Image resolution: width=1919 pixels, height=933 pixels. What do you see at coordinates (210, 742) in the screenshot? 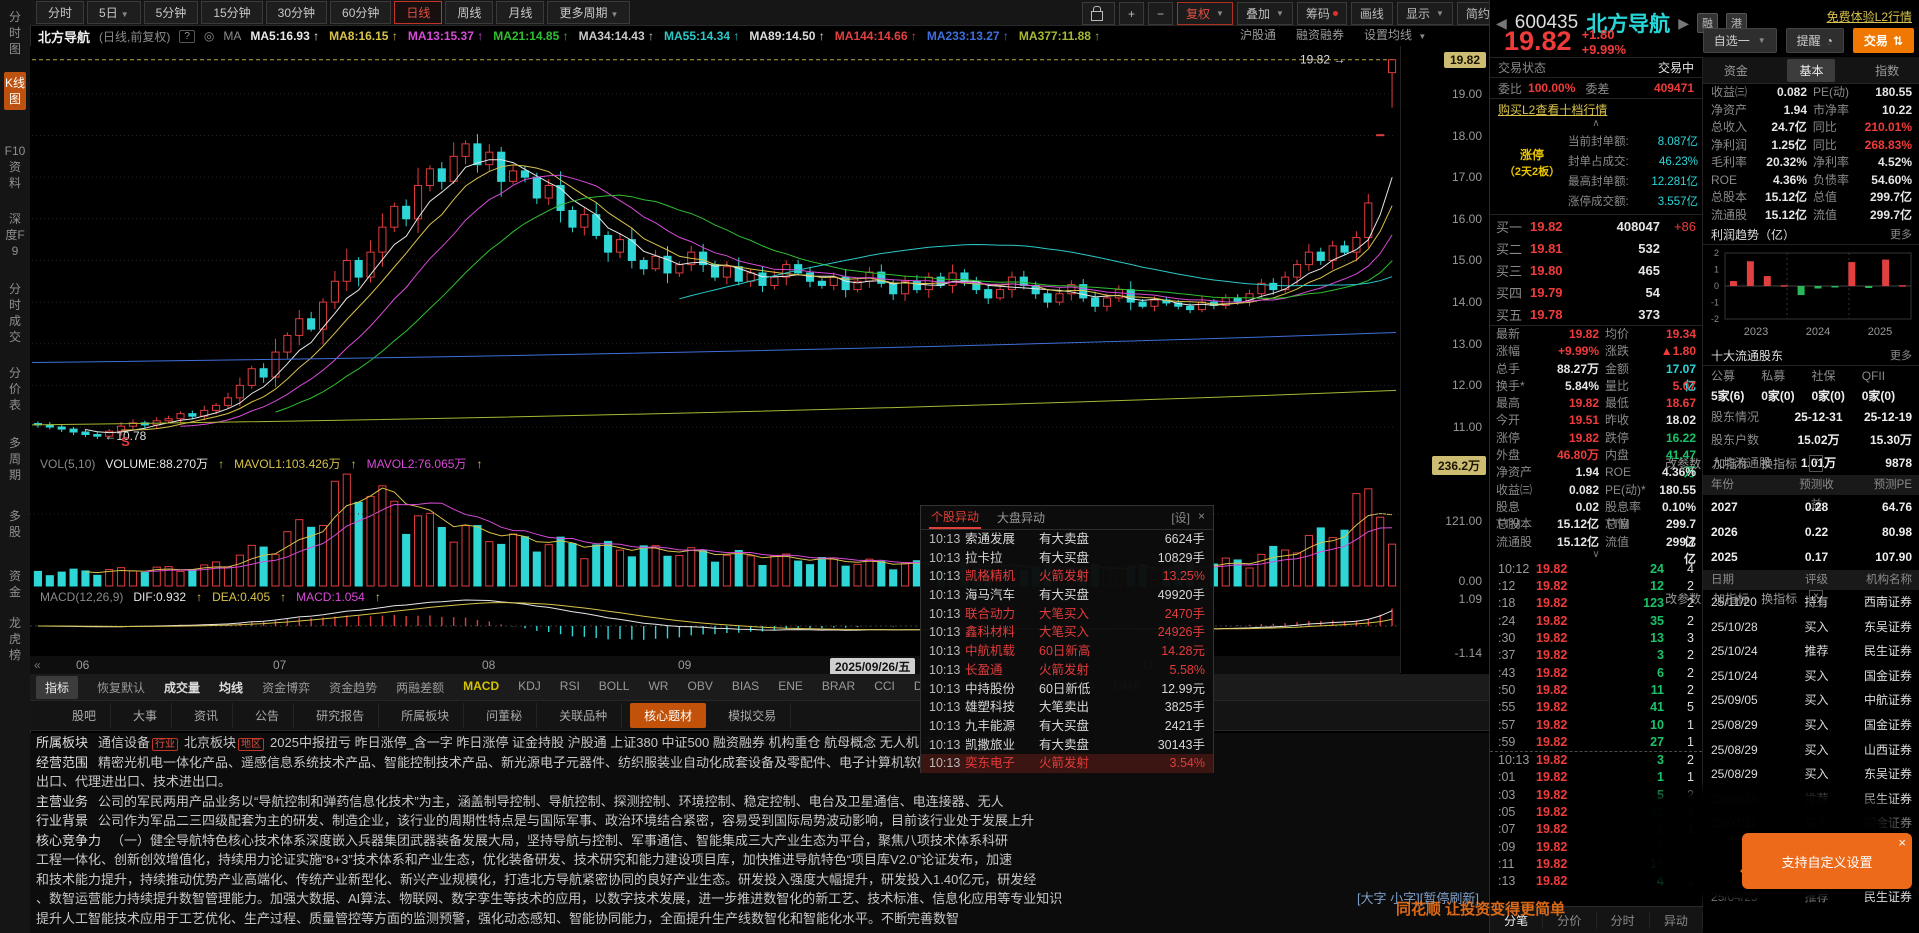
I see `f10-board: 北京板块` at bounding box center [210, 742].